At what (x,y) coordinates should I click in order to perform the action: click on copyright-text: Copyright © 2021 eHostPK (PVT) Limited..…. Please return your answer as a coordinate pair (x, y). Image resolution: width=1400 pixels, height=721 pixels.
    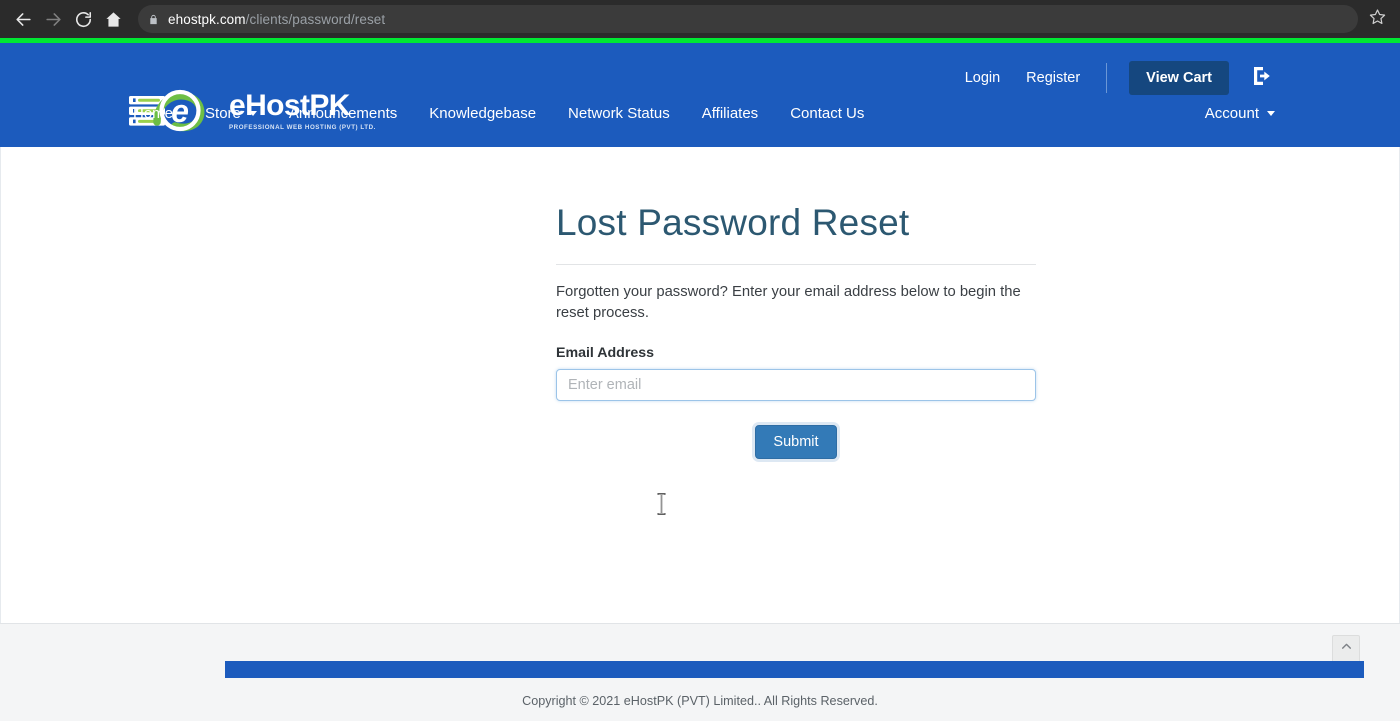
    Looking at the image, I should click on (700, 701).